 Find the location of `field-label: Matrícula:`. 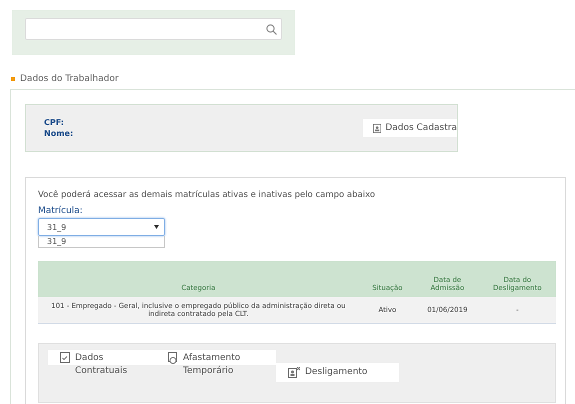

field-label: Matrícula: is located at coordinates (61, 211).